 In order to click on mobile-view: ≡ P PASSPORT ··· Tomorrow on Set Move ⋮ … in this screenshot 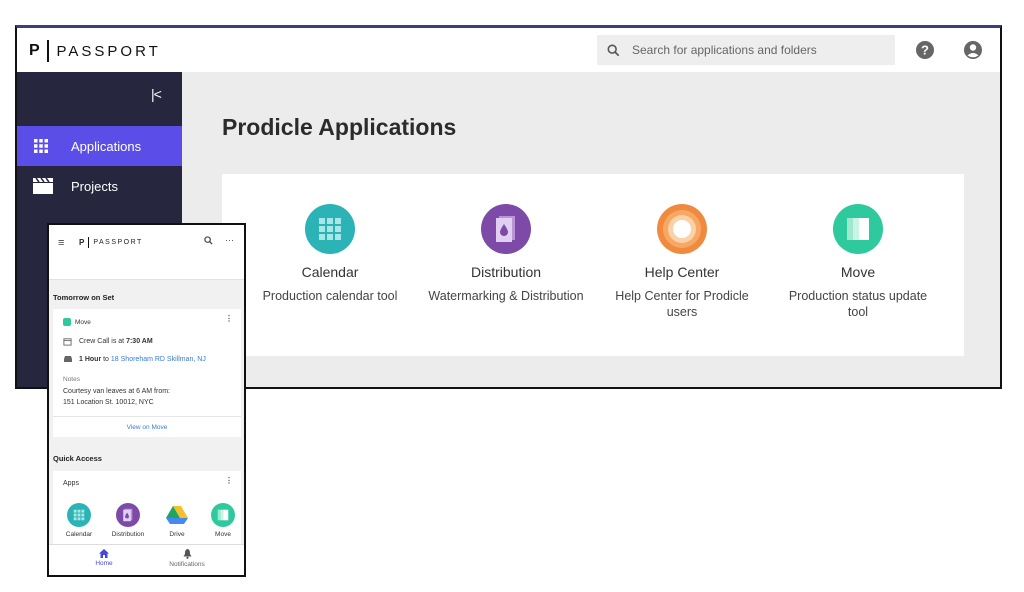, I will do `click(146, 400)`.